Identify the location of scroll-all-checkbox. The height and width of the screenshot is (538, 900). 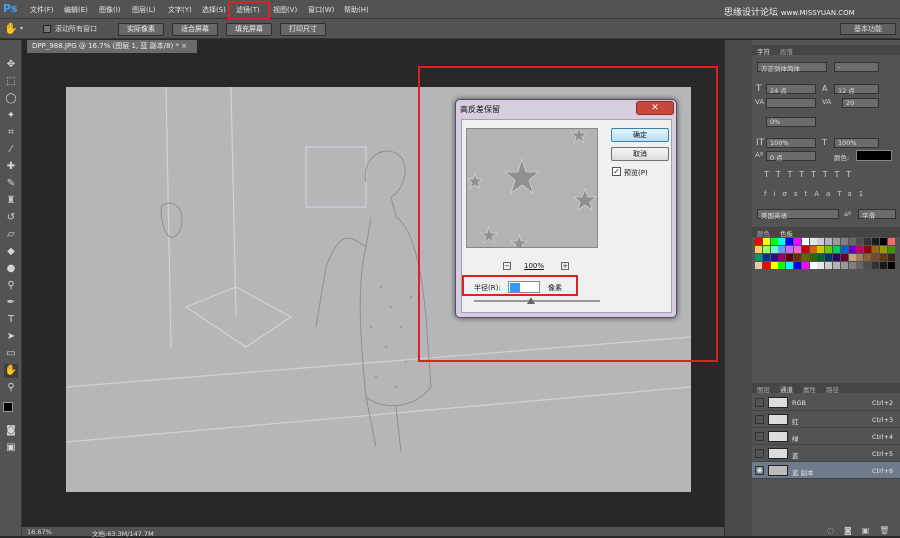
(47, 29).